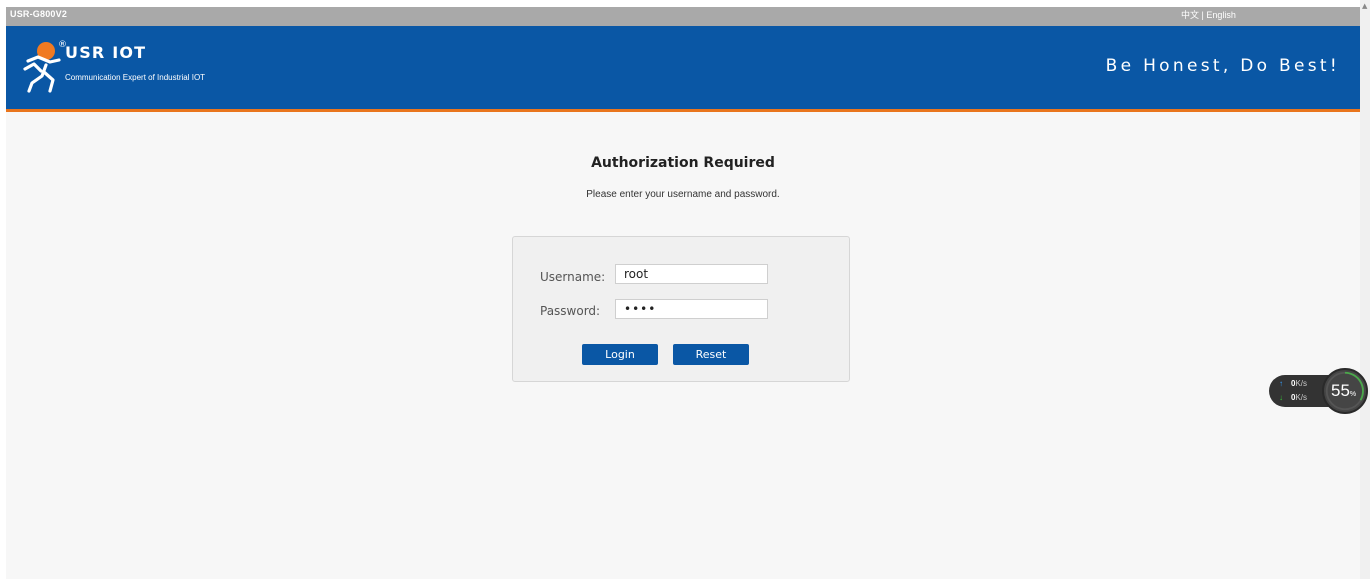 The image size is (1370, 579). I want to click on brand-name: USR IOT, so click(106, 52).